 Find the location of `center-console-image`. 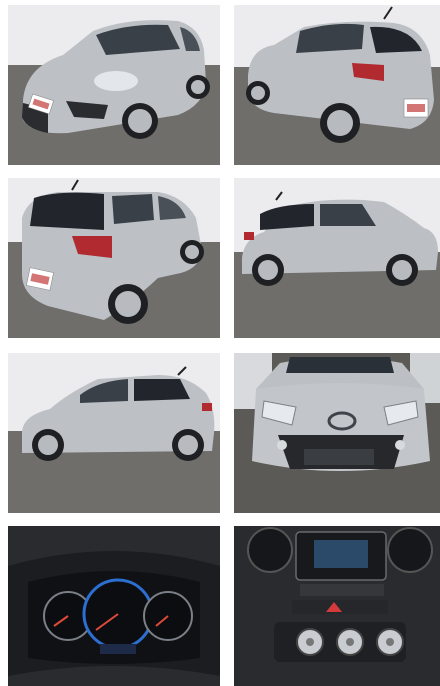

center-console-image is located at coordinates (337, 606).